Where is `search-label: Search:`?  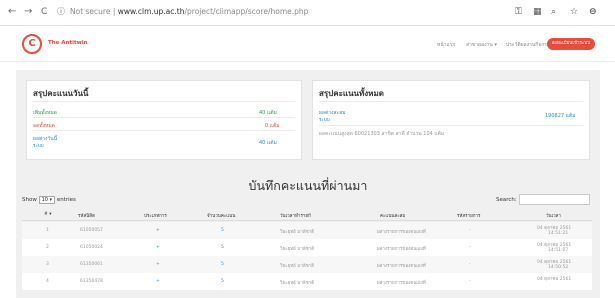
search-label: Search: is located at coordinates (506, 200).